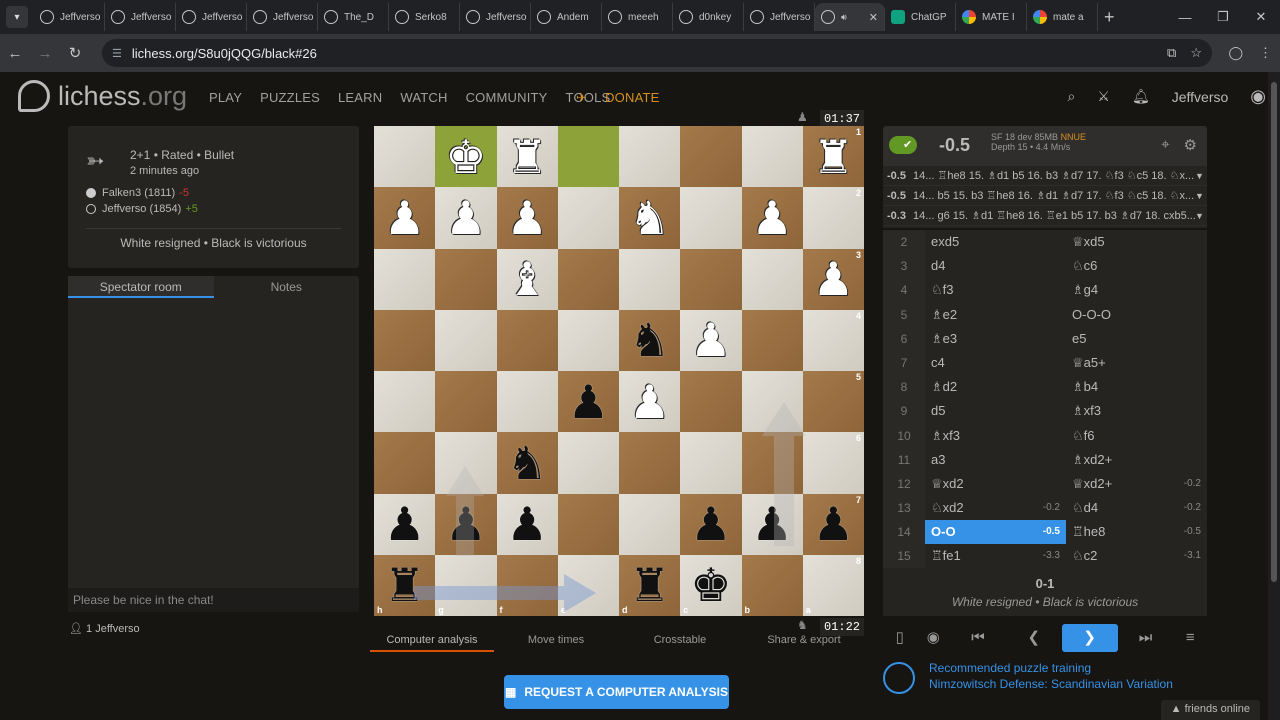 This screenshot has height=720, width=1280. I want to click on white-move: ♖fe1 -3.3, so click(995, 556).